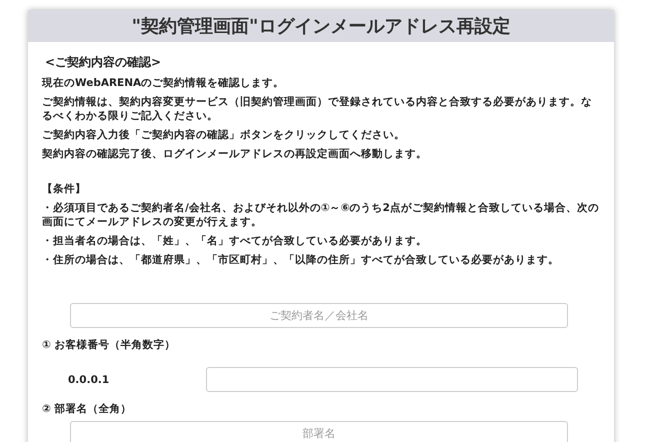  I want to click on input-field: ご契約者名／会社名, so click(319, 315).